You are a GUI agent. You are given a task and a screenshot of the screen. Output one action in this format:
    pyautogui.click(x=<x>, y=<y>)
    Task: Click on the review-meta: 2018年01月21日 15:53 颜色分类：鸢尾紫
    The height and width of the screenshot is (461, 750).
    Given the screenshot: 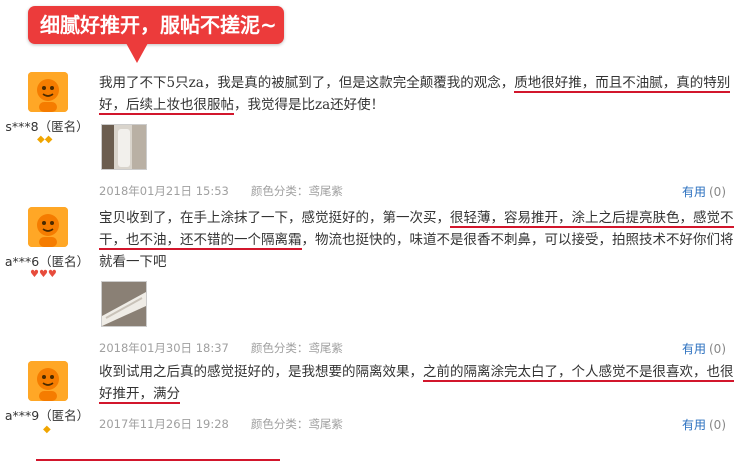 What is the action you would take?
    pyautogui.click(x=221, y=191)
    